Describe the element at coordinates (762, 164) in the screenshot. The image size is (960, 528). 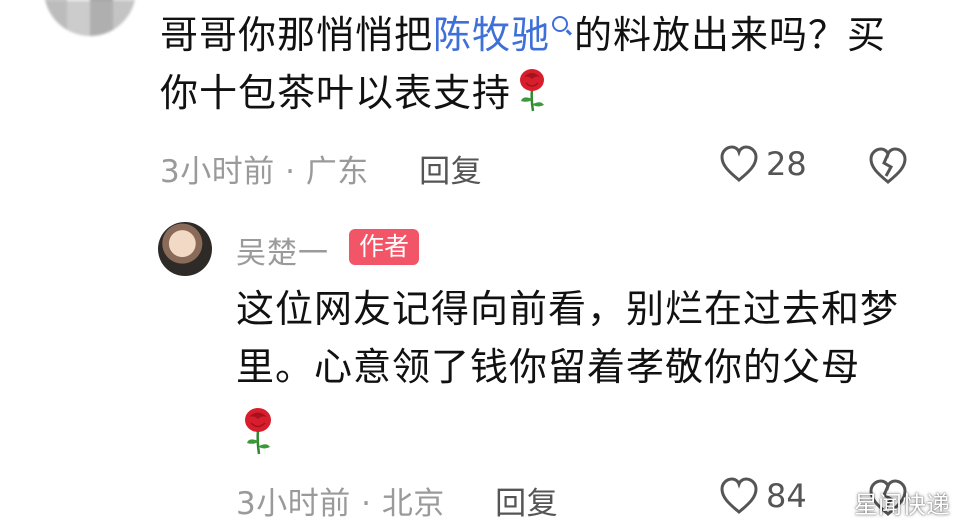
I see `like-button: 28` at that location.